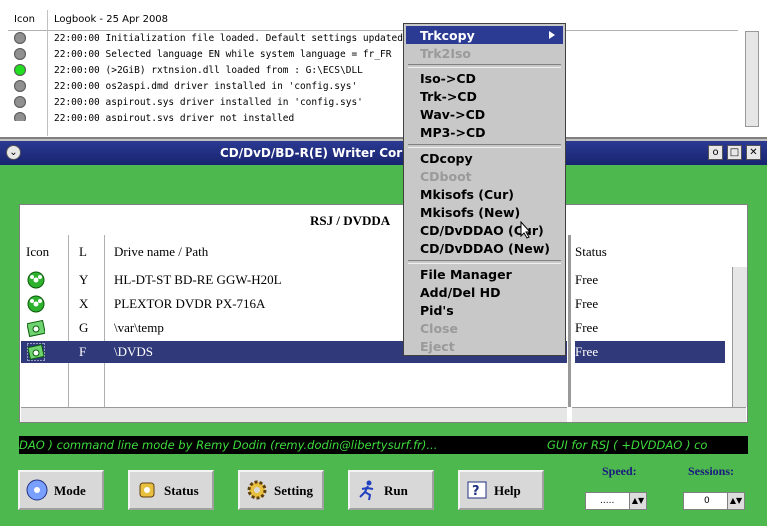  What do you see at coordinates (552, 35) in the screenshot?
I see `submenu-arrow-icon` at bounding box center [552, 35].